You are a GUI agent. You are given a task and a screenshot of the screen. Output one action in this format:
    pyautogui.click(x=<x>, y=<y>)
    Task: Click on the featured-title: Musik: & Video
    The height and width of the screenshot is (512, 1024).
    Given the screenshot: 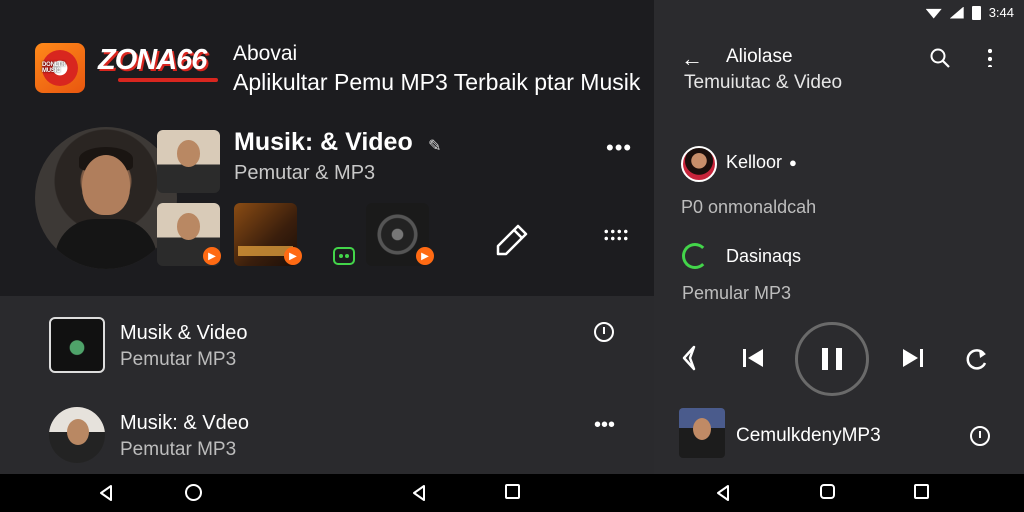 What is the action you would take?
    pyautogui.click(x=323, y=142)
    